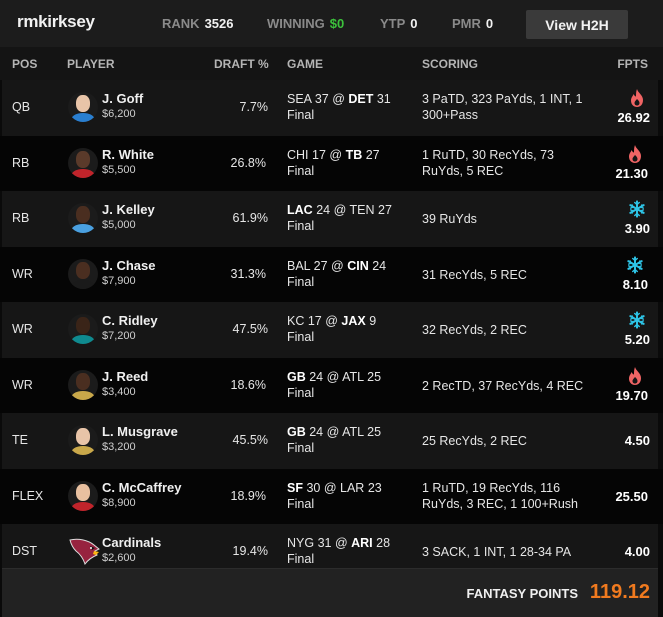  I want to click on view-h2h-button: View H2H, so click(577, 24).